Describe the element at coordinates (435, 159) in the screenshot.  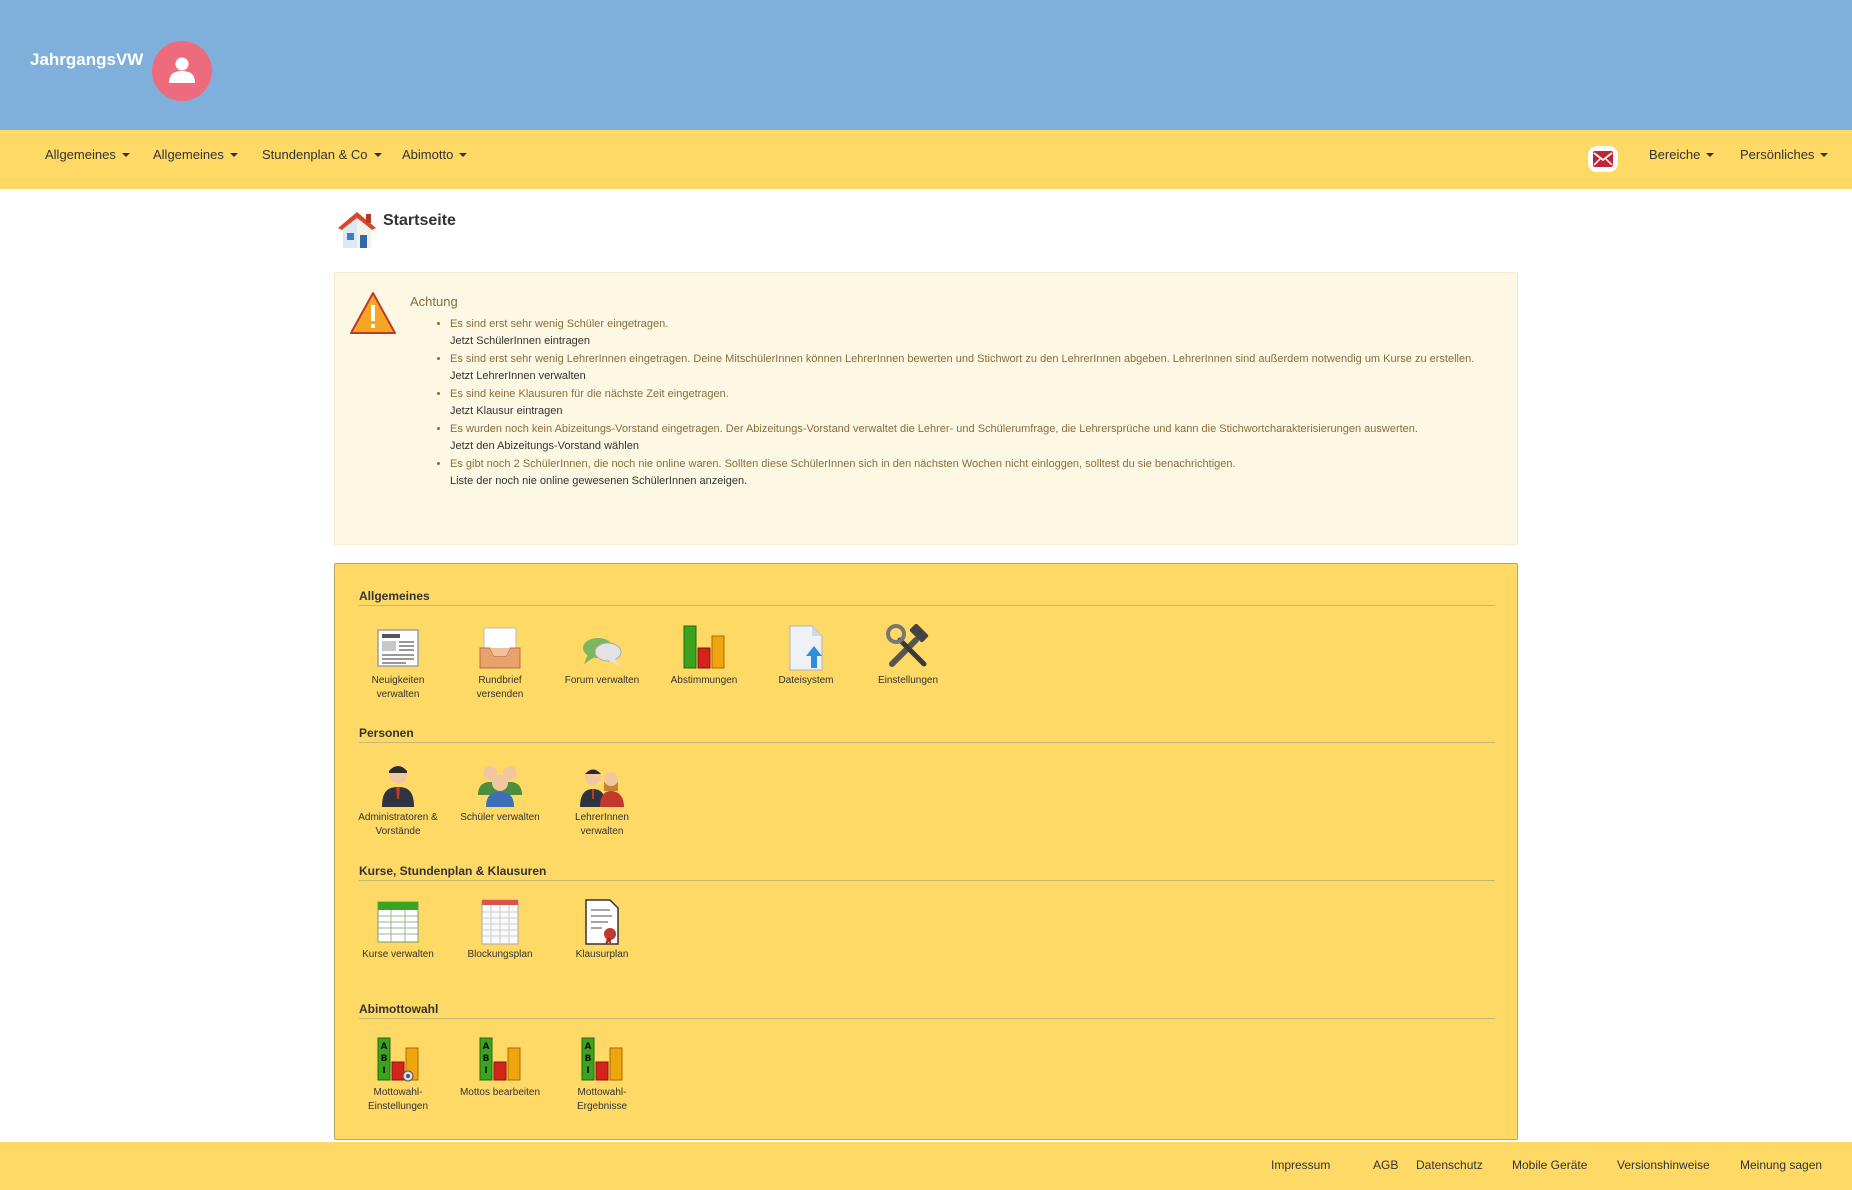
I see `nav-menu-abimotto: Abimotto` at that location.